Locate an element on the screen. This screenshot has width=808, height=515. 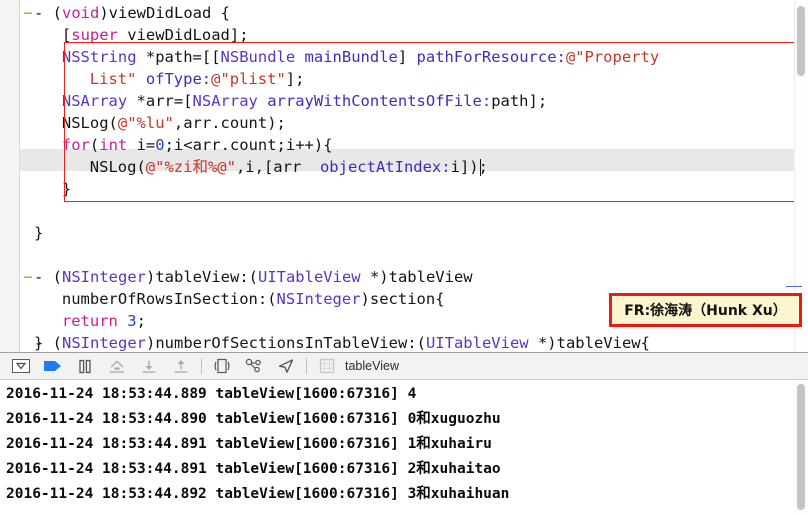
code-token: *path=[[ is located at coordinates (178, 57).